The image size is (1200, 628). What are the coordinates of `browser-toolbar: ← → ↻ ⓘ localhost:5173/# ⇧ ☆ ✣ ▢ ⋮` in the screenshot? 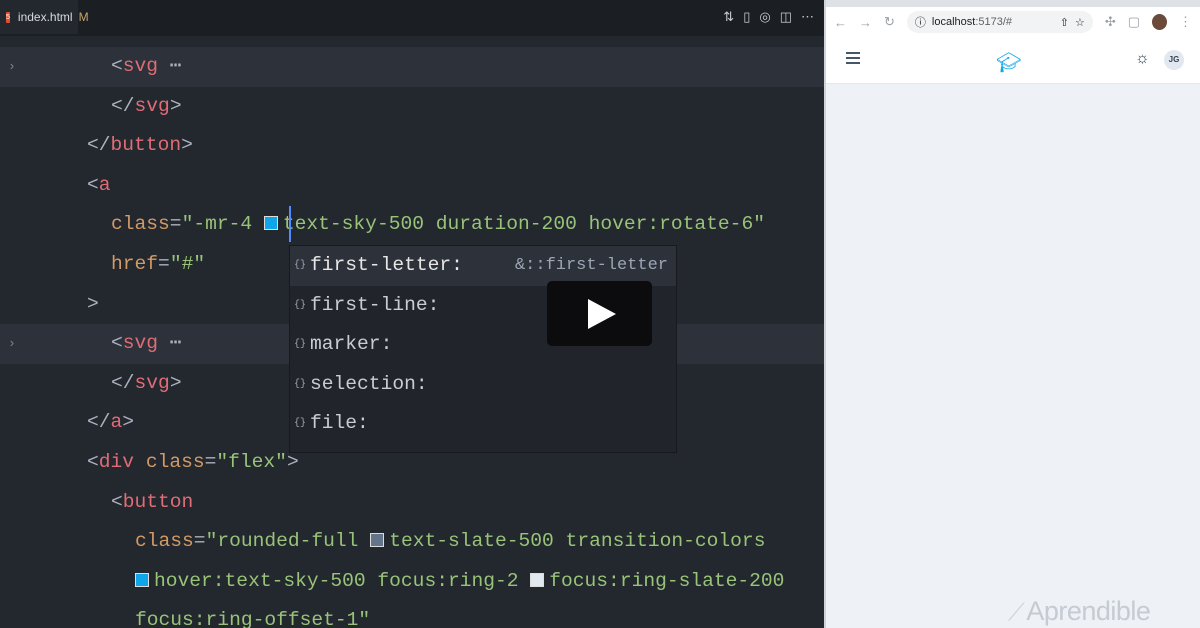 It's located at (1013, 22).